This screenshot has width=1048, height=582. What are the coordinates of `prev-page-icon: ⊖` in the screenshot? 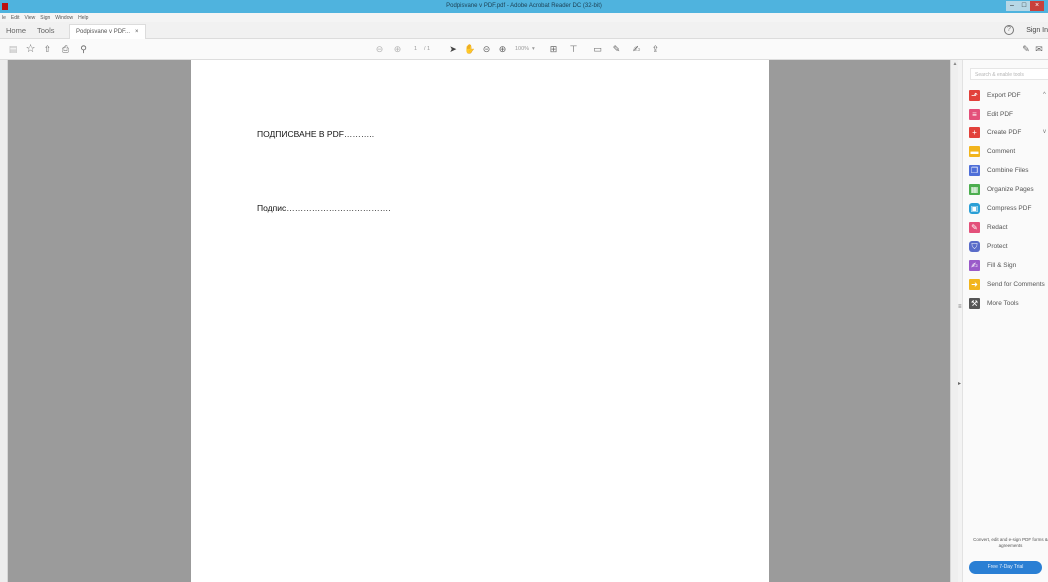 It's located at (379, 49).